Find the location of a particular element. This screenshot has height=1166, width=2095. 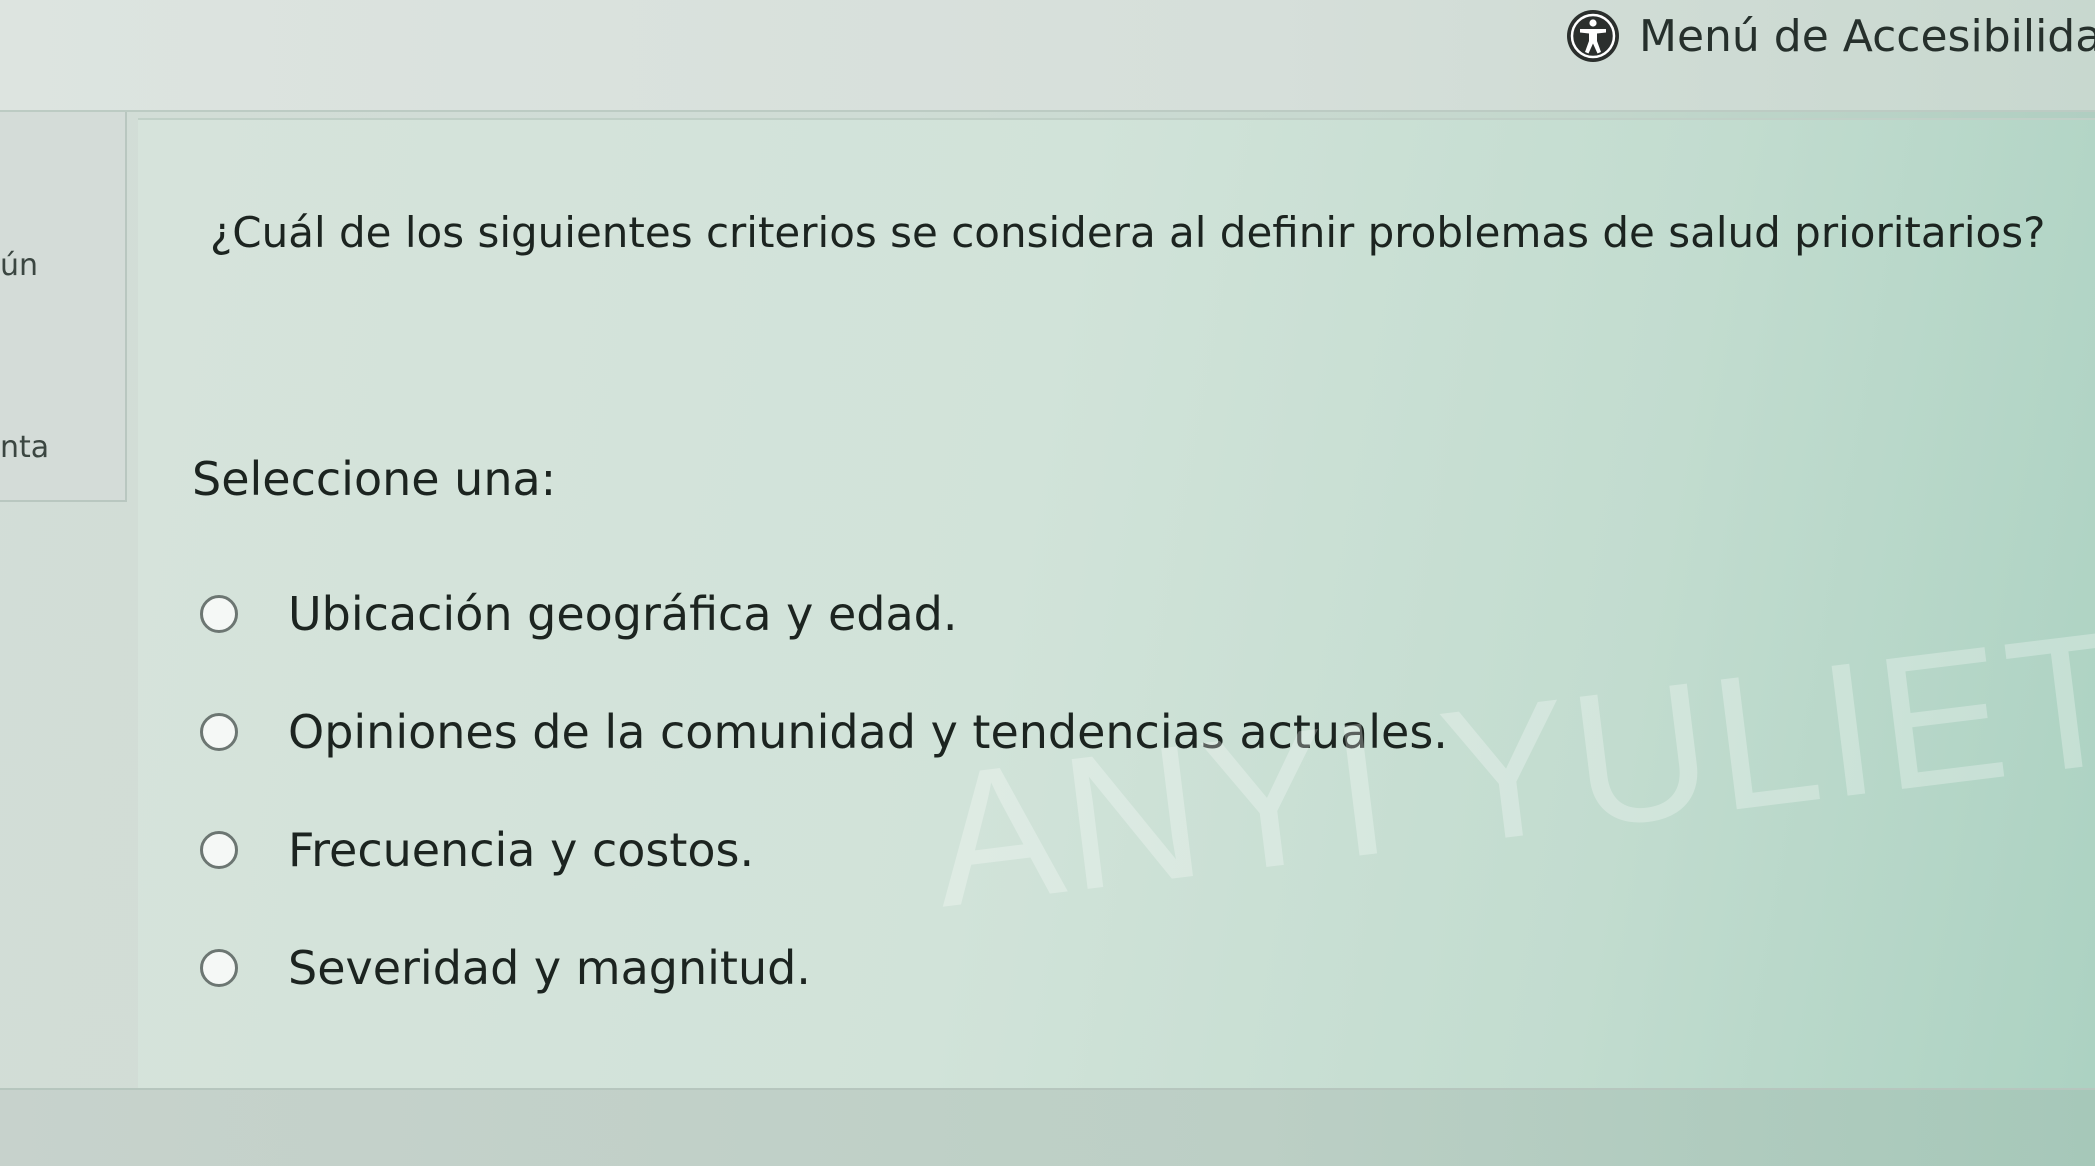

top-bar: Menú de Accesibilidad is located at coordinates (1047, 56).